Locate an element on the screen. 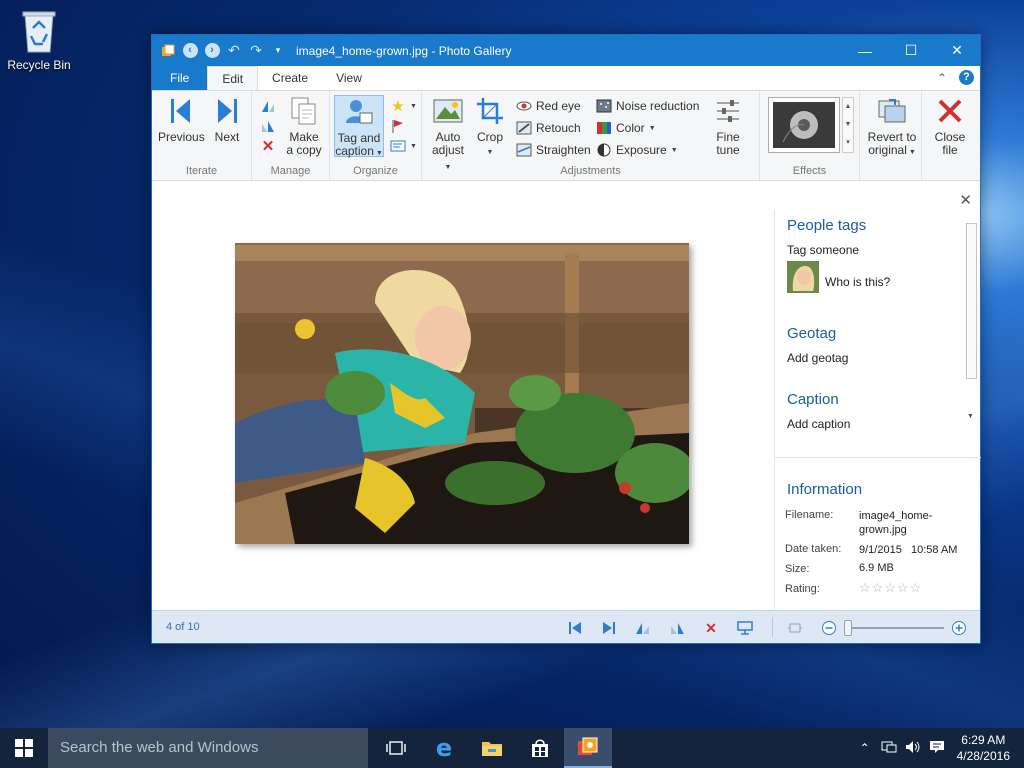  rotate-right-button is located at coordinates (268, 126).